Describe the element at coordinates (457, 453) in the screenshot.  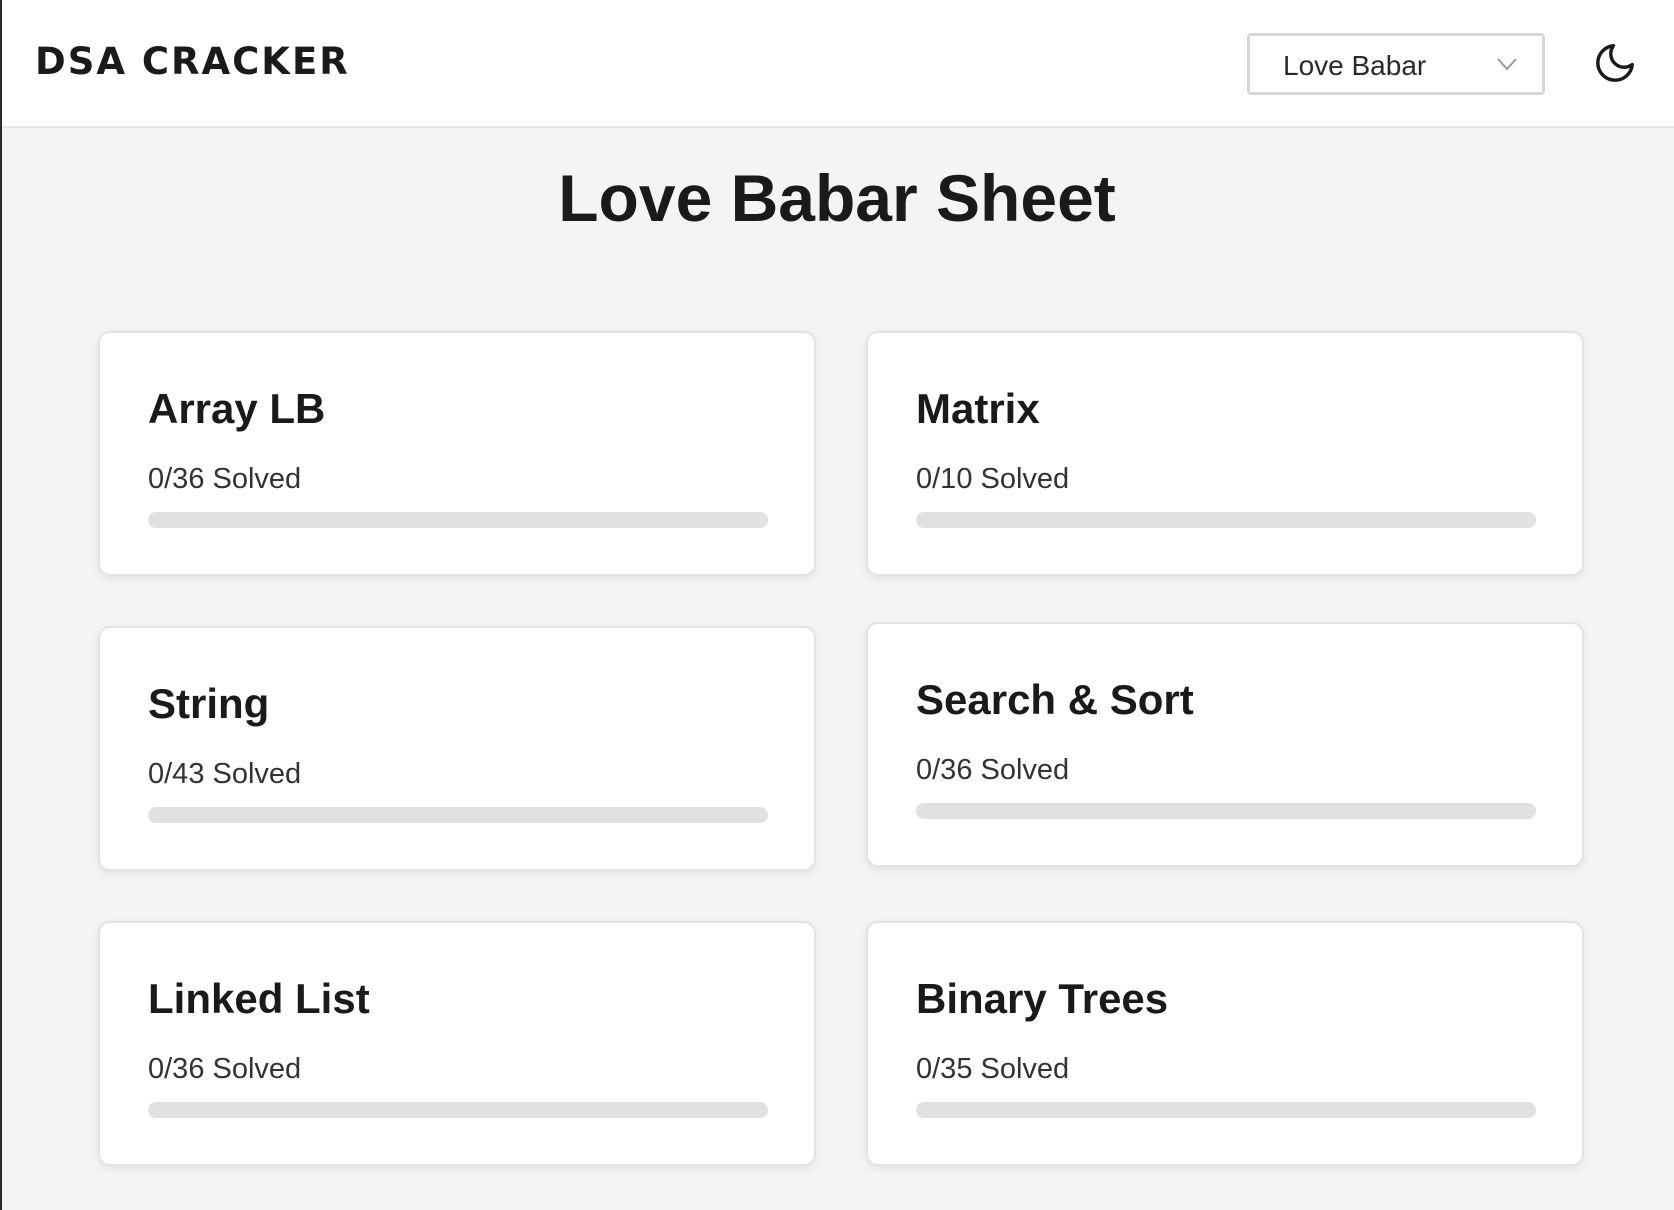
I see `topic-card-array: Array LB 0/36 Solved` at that location.